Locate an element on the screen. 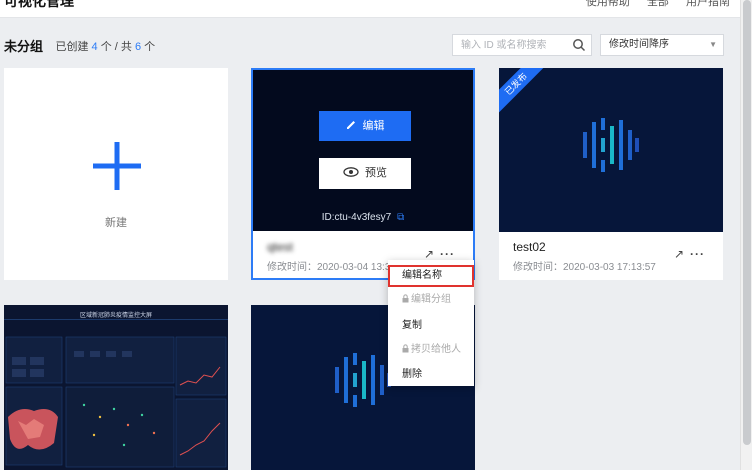 The height and width of the screenshot is (470, 752). new-screen-label: 新建 is located at coordinates (116, 223).